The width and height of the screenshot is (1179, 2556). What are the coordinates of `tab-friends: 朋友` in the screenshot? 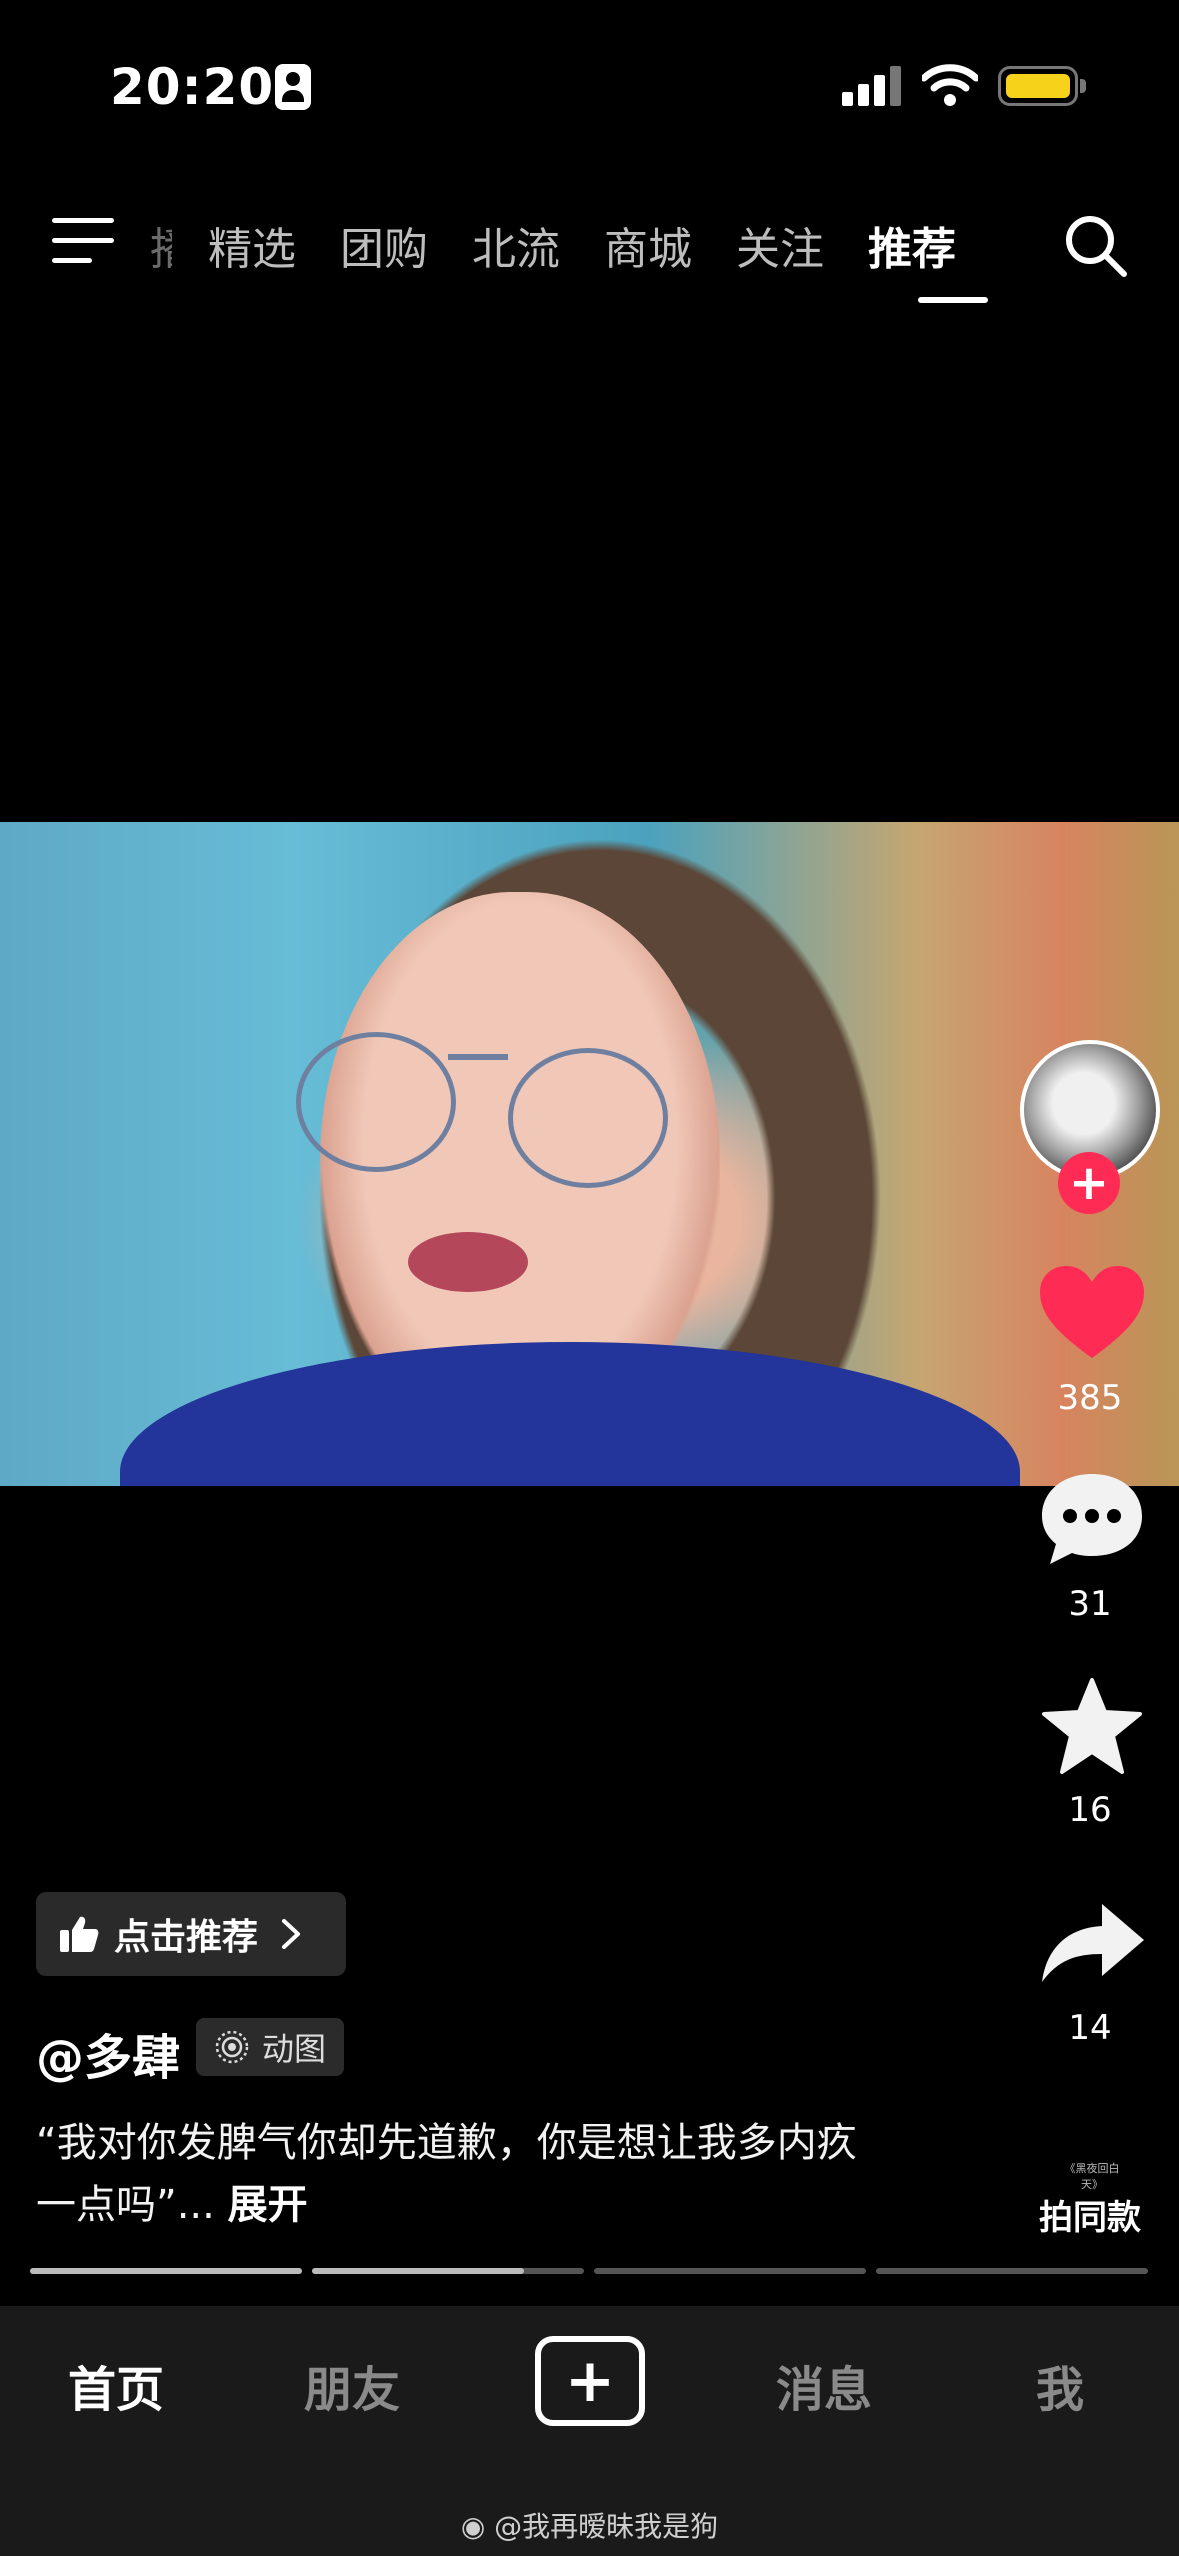 It's located at (352, 2385).